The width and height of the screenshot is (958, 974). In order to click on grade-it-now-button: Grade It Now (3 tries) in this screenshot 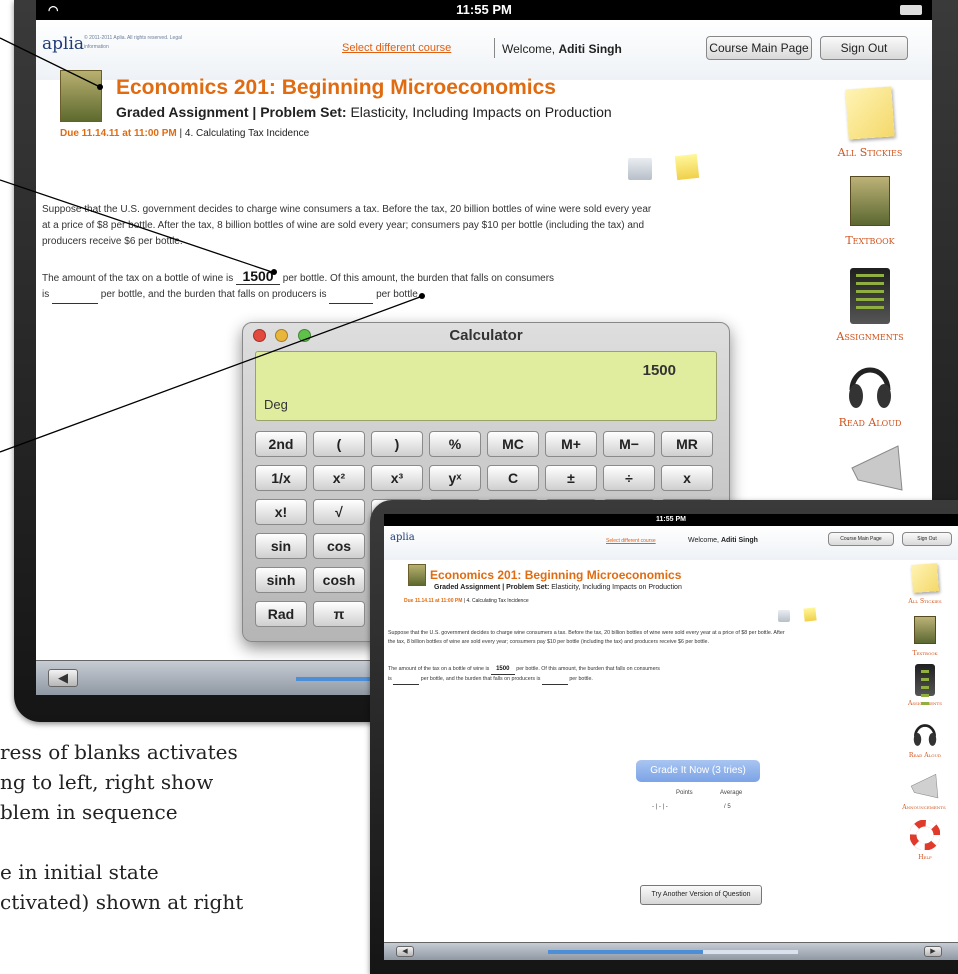, I will do `click(698, 771)`.